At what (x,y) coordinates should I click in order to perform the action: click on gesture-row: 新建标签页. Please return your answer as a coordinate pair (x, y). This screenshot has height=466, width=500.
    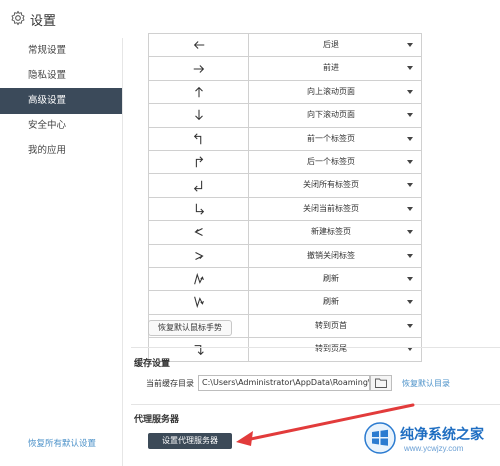
    Looking at the image, I should click on (286, 233).